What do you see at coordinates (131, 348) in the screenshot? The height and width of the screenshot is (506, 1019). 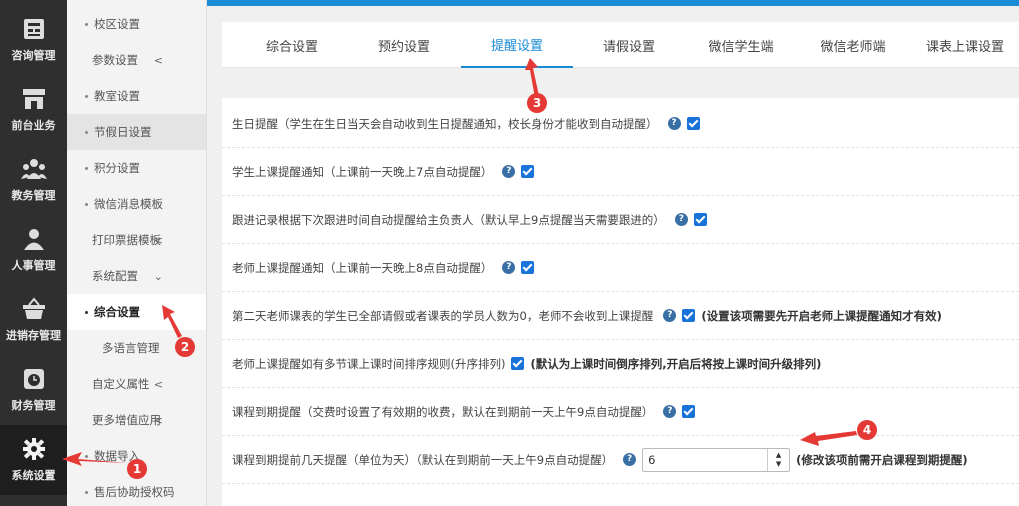 I see `submenu-label: 多语言管理` at bounding box center [131, 348].